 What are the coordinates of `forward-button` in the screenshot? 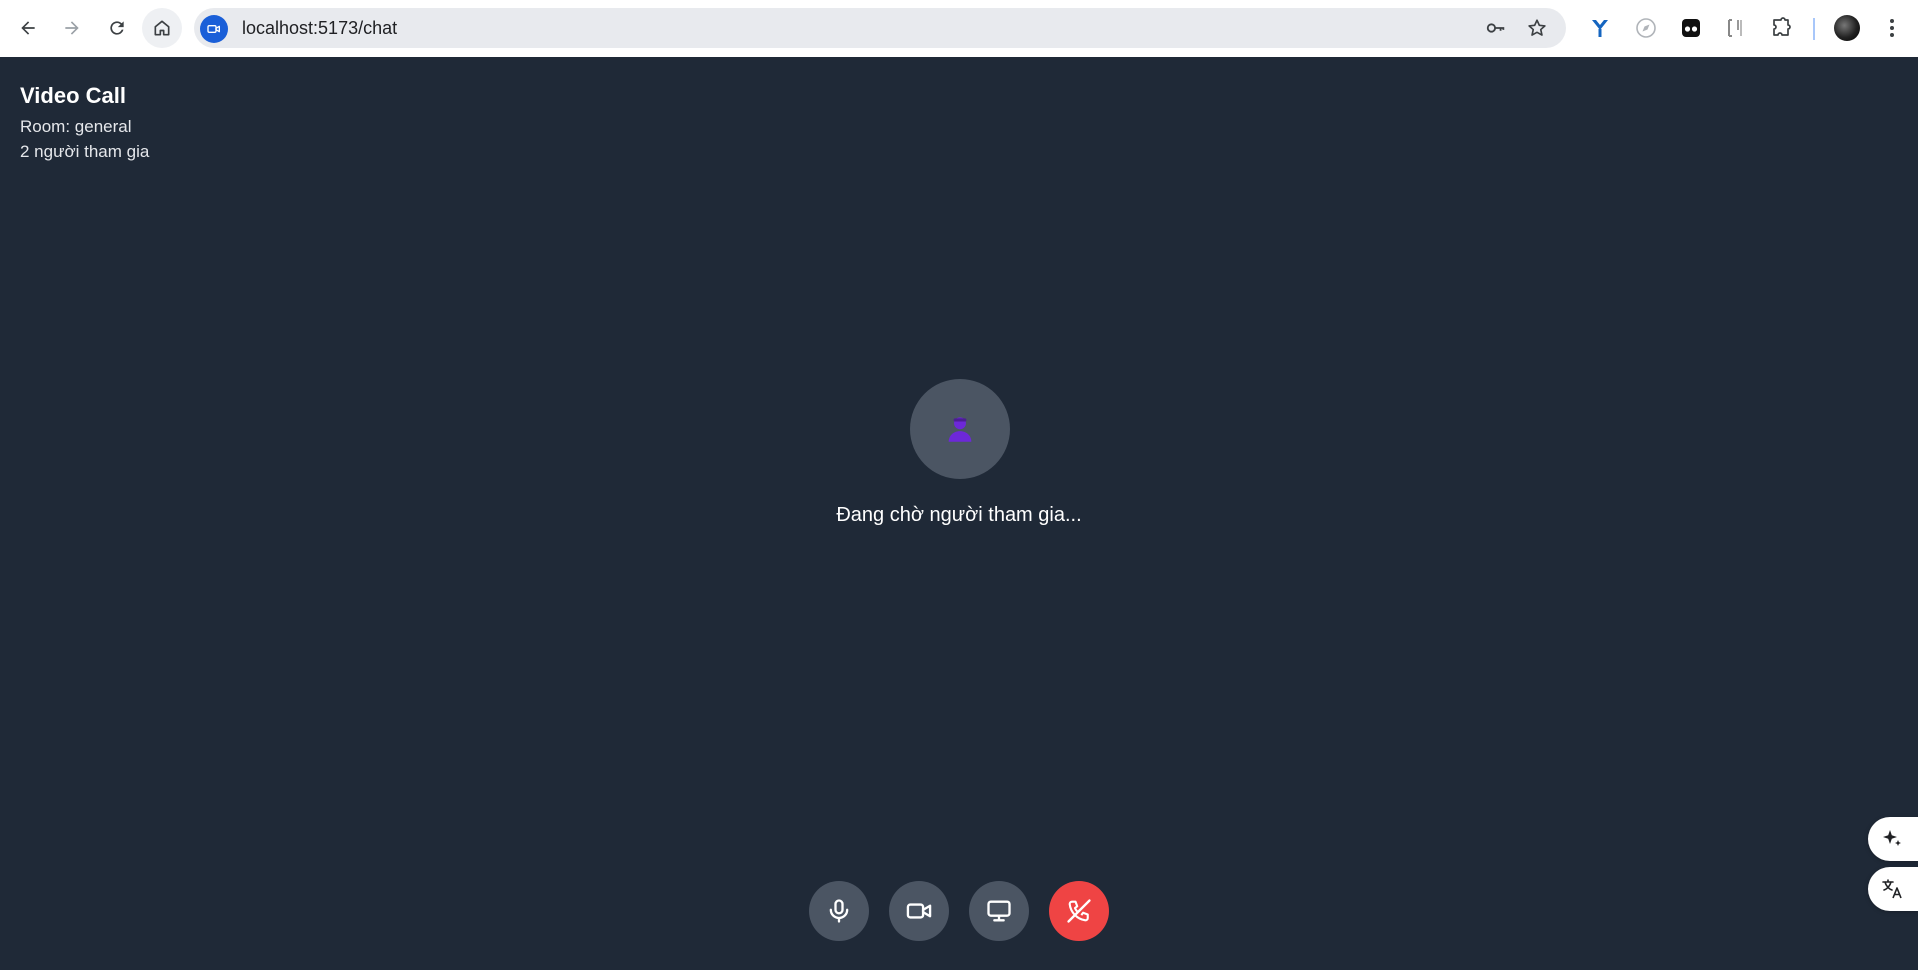 It's located at (72, 28).